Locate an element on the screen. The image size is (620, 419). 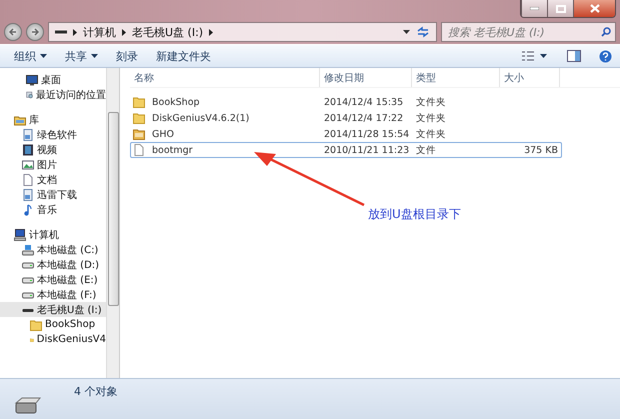
minimize-button is located at coordinates (534, 8).